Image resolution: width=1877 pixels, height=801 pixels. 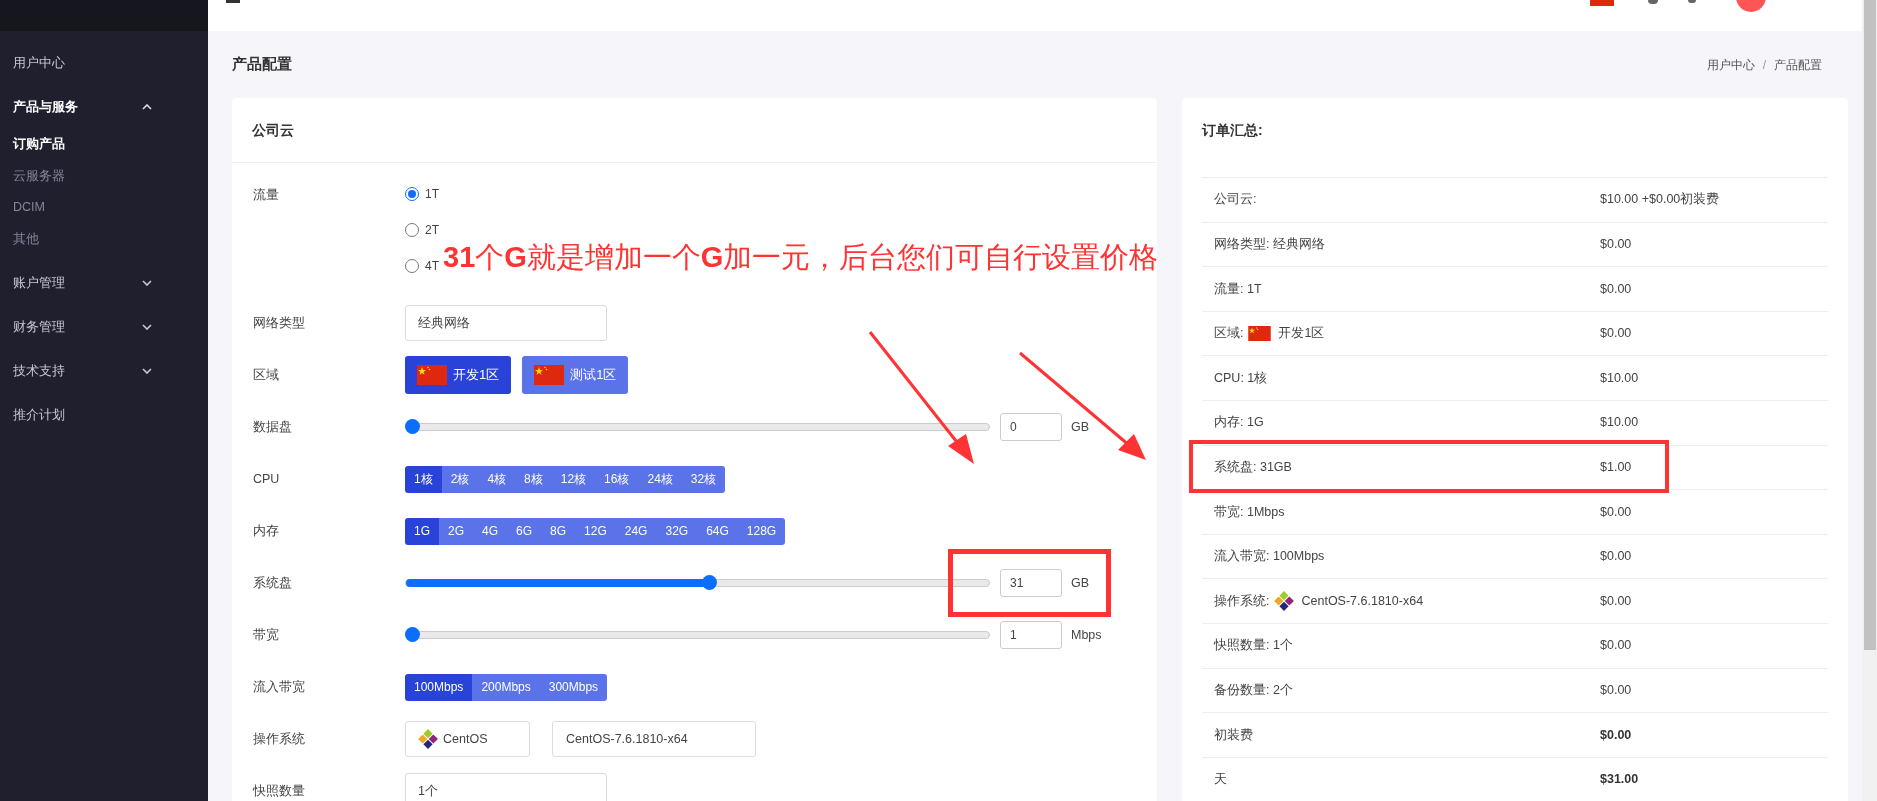 I want to click on summary-label: 公司云:, so click(x=1235, y=200).